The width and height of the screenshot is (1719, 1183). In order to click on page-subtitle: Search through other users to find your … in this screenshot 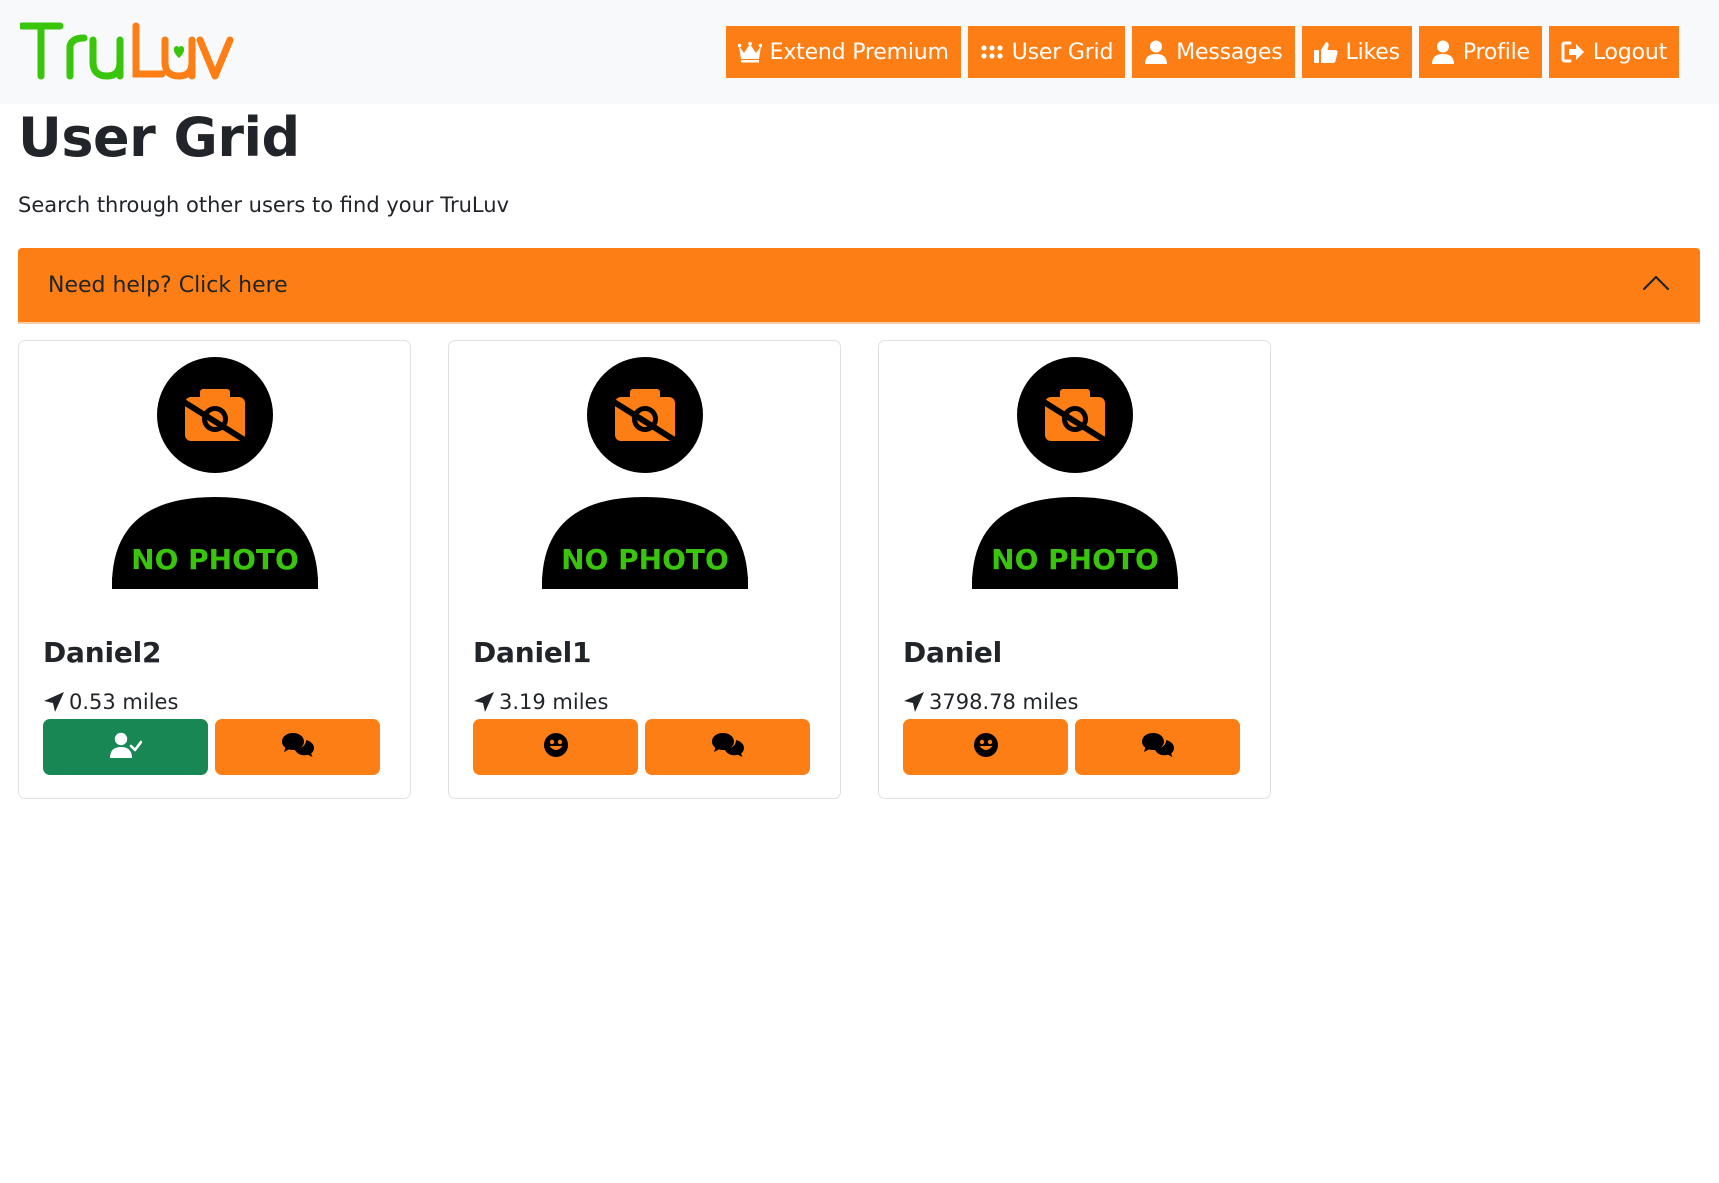, I will do `click(263, 205)`.